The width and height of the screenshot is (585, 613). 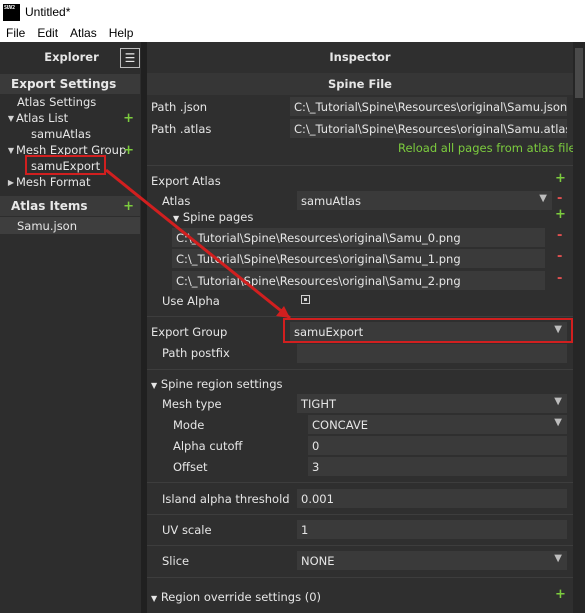 What do you see at coordinates (318, 560) in the screenshot?
I see `slice-value: NONE` at bounding box center [318, 560].